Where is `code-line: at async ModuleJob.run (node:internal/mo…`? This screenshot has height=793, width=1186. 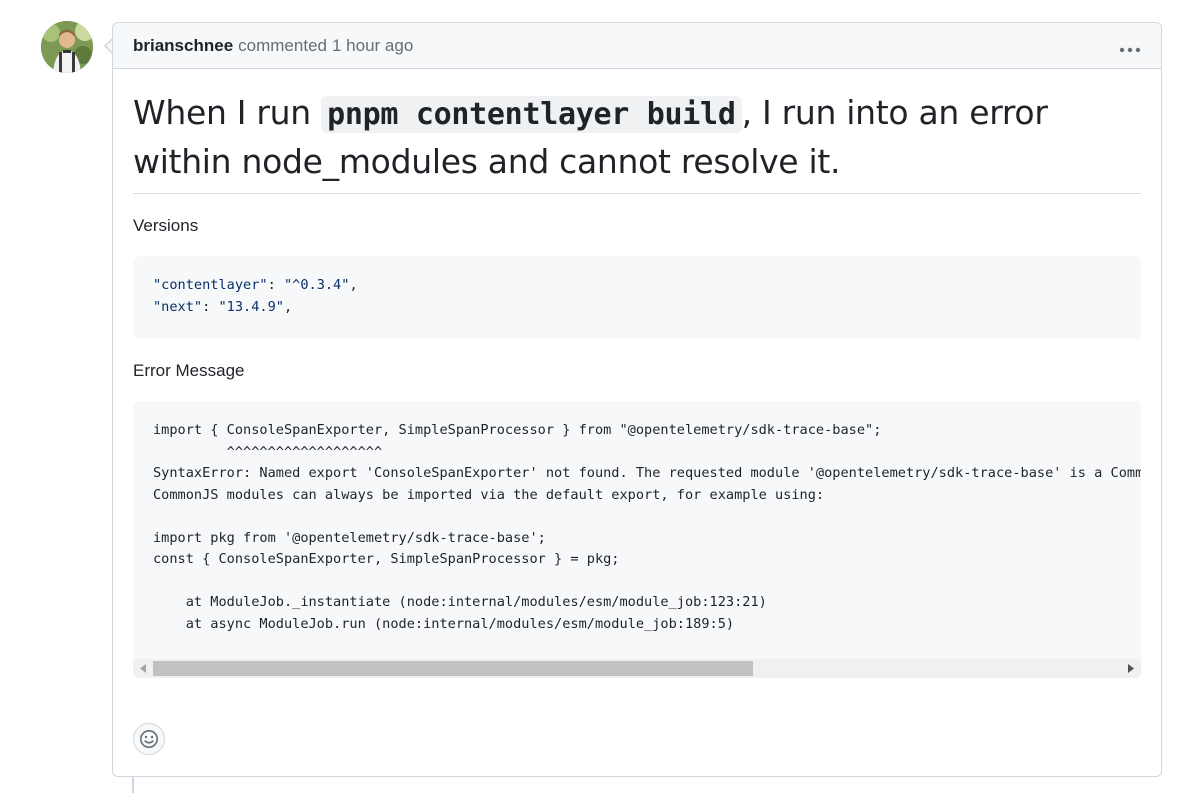
code-line: at async ModuleJob.run (node:internal/mo… is located at coordinates (444, 623).